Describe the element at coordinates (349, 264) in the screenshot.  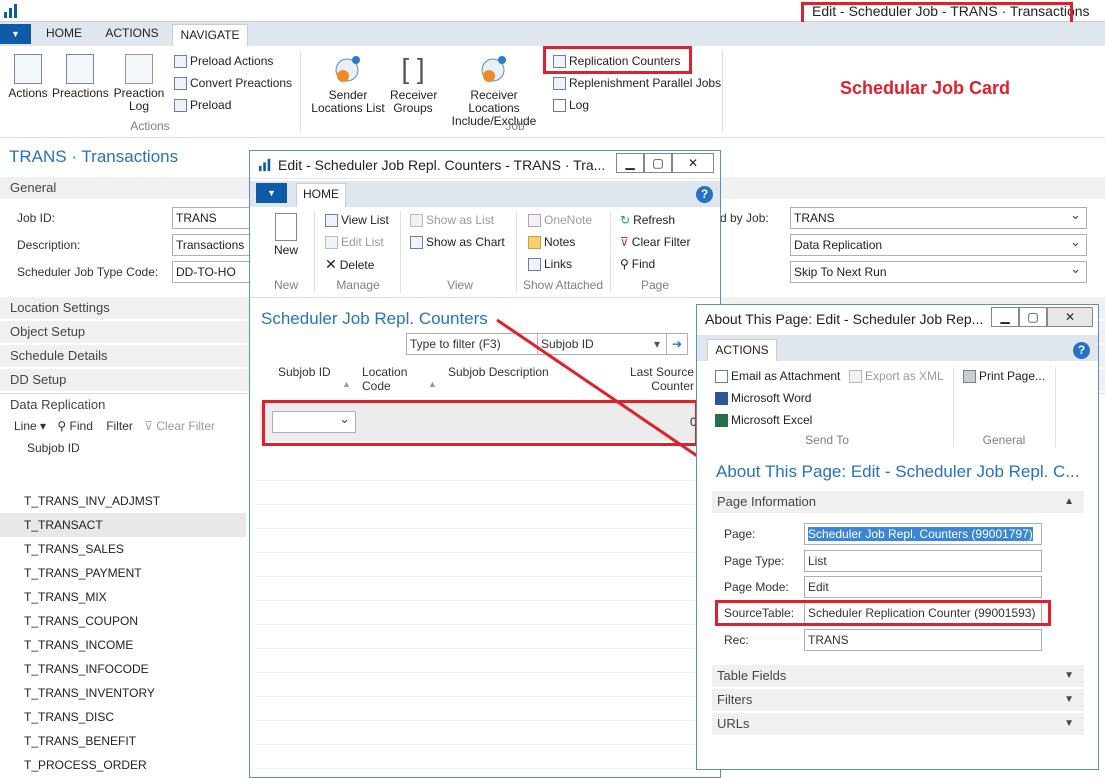
I see `delete-button: ✕ Delete` at that location.